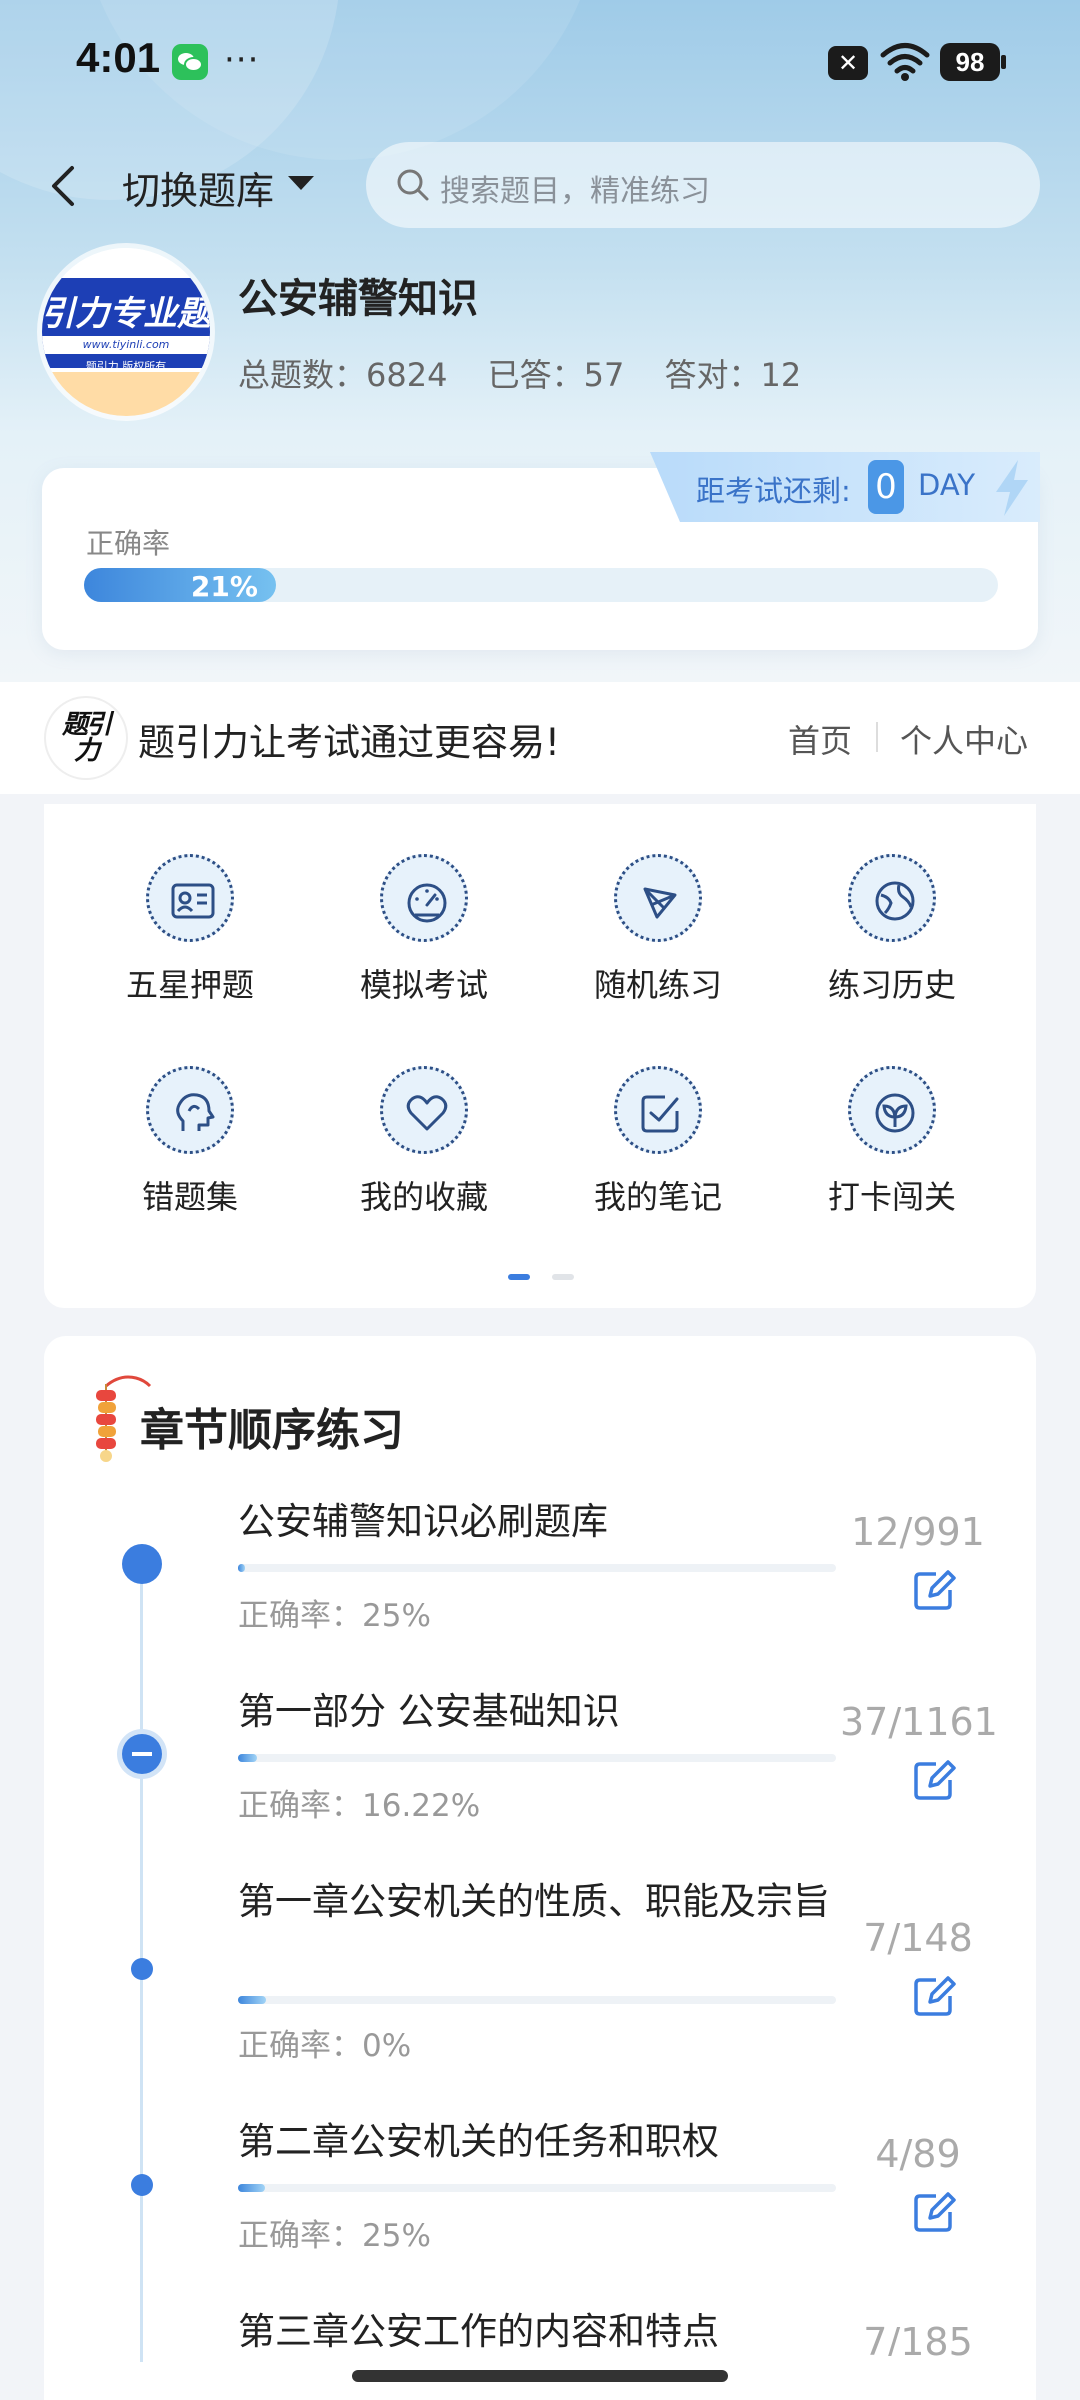 The image size is (1080, 2400). I want to click on correct-stat: 答对：12, so click(733, 375).